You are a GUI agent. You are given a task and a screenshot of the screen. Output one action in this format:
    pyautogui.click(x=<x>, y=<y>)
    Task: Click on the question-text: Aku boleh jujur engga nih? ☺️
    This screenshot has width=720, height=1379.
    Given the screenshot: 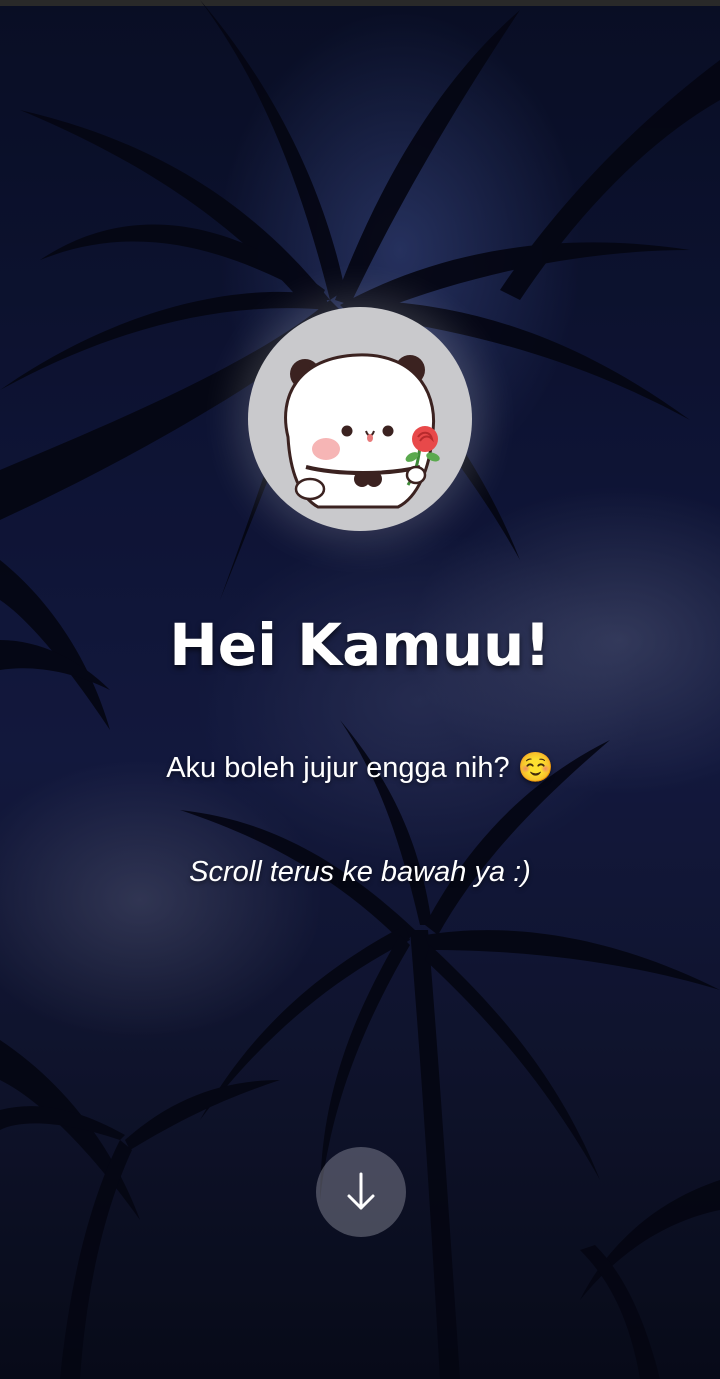 What is the action you would take?
    pyautogui.click(x=360, y=768)
    